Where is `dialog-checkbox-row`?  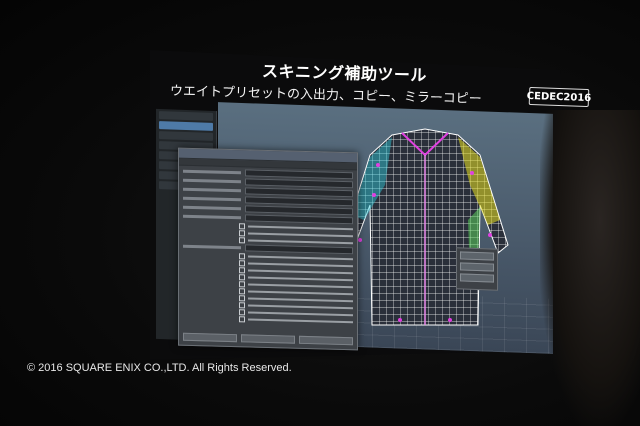
dialog-checkbox-row is located at coordinates (296, 319).